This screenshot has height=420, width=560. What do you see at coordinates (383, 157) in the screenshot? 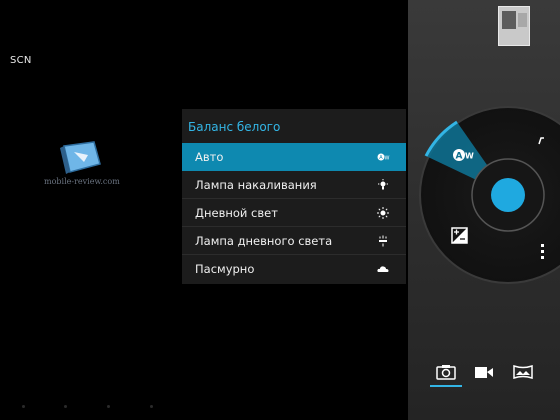
I see `auto-wb-icon: A W` at bounding box center [383, 157].